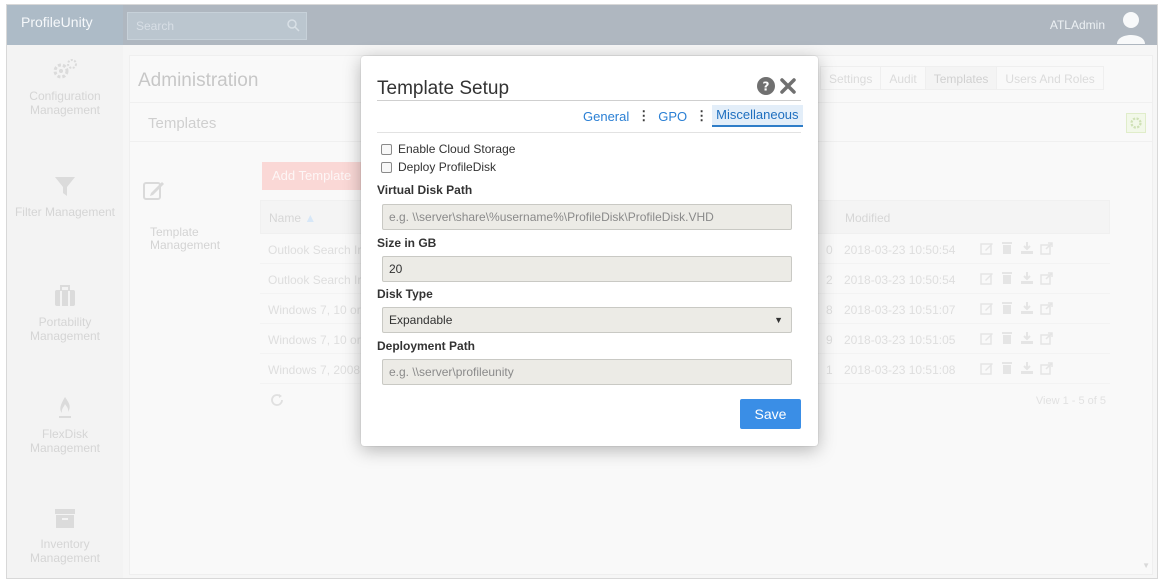 This screenshot has width=1169, height=583. I want to click on save-button: Save, so click(770, 414).